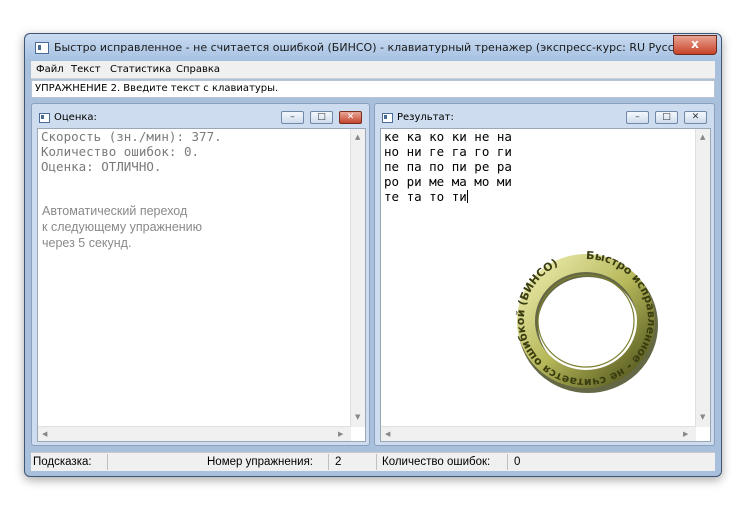  Describe the element at coordinates (87, 243) in the screenshot. I see `auto-line-3: через 5 секунд.` at that location.